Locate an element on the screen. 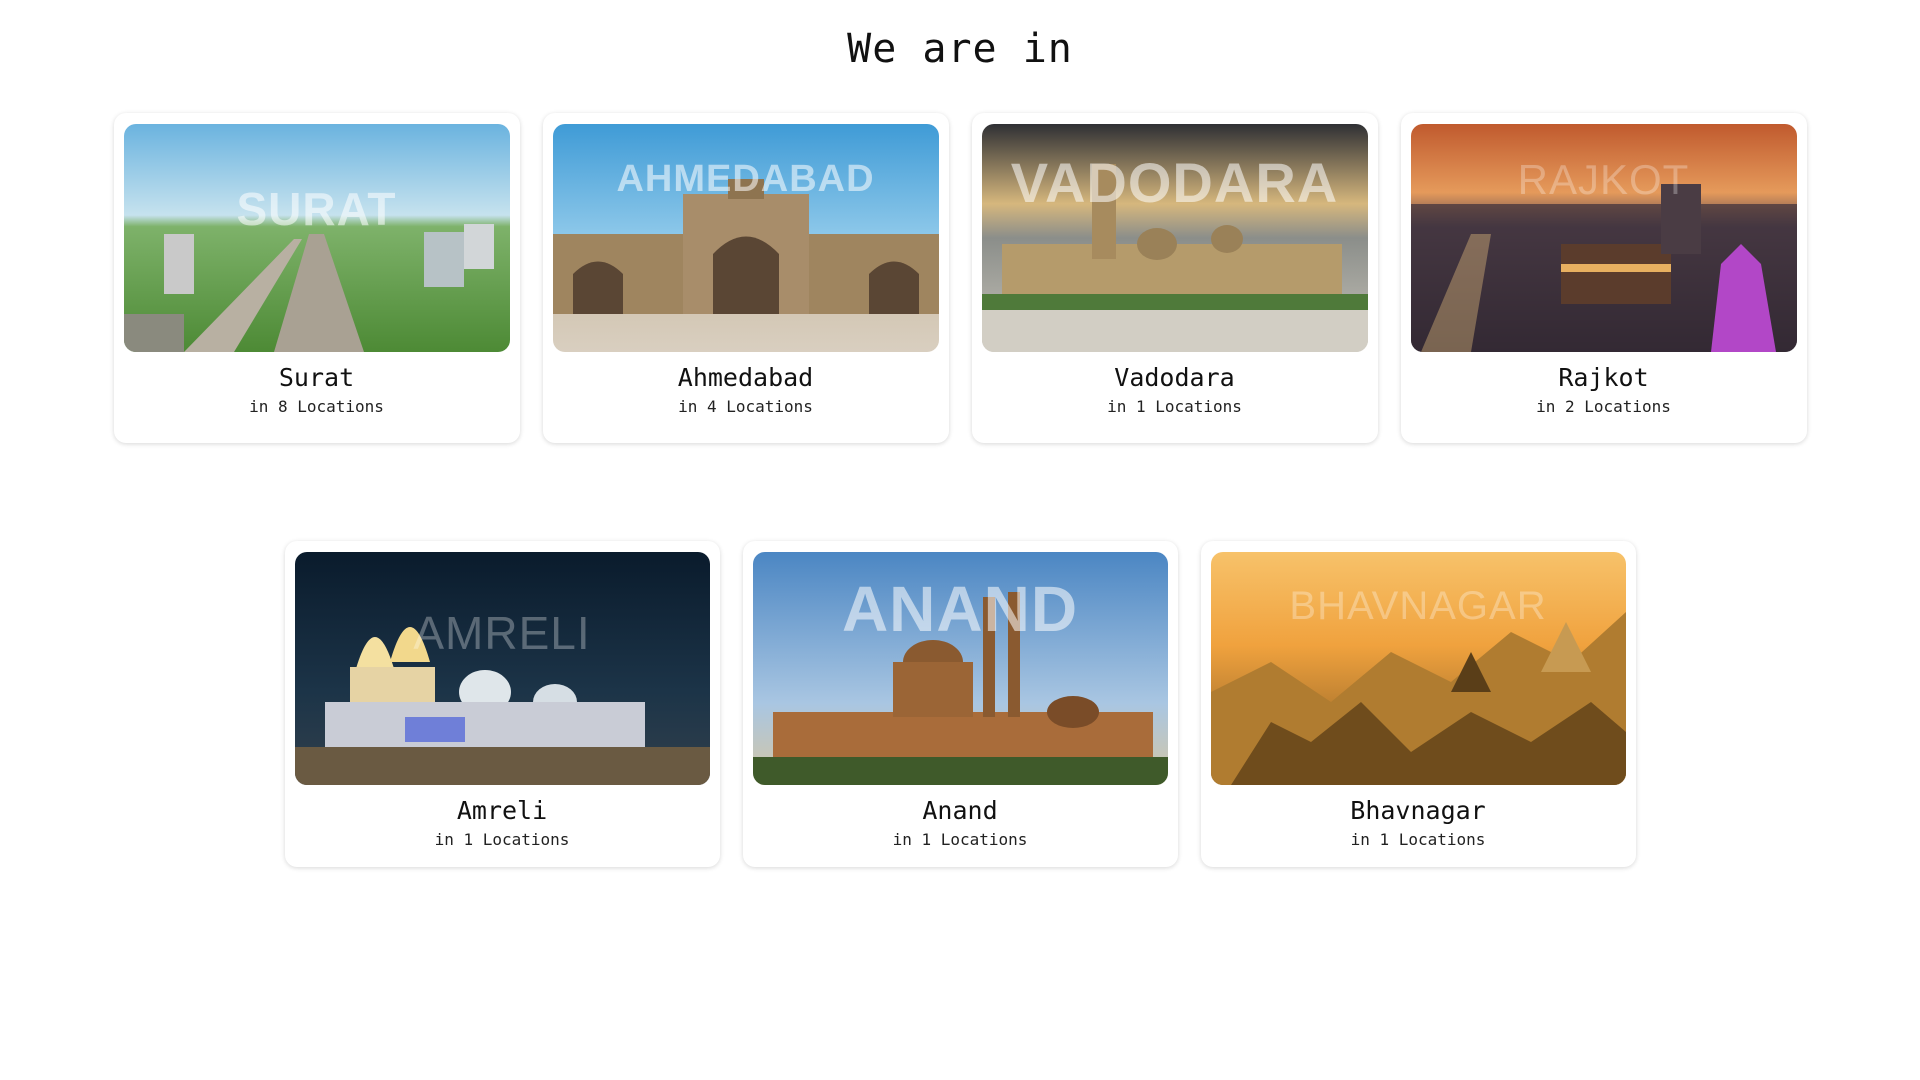 This screenshot has height=1080, width=1920. city-card-ahmedabad: AHMEDABAD Ahmedabad in 4 Locations is located at coordinates (745, 278).